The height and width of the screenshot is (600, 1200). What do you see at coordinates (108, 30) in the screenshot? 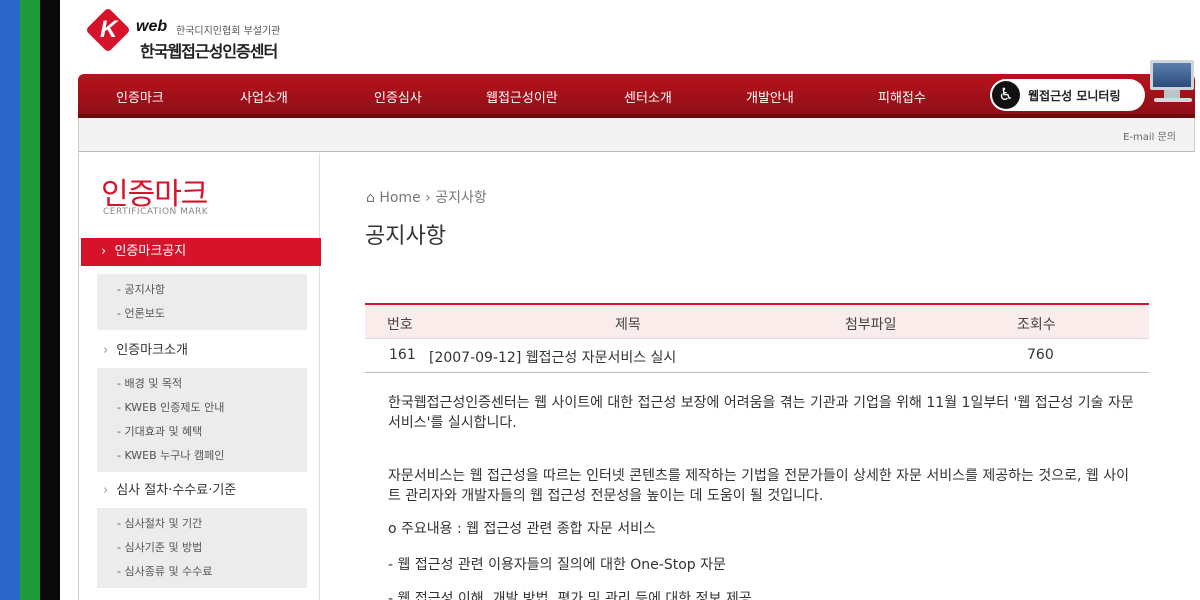
I see `logo-k-mark: K` at bounding box center [108, 30].